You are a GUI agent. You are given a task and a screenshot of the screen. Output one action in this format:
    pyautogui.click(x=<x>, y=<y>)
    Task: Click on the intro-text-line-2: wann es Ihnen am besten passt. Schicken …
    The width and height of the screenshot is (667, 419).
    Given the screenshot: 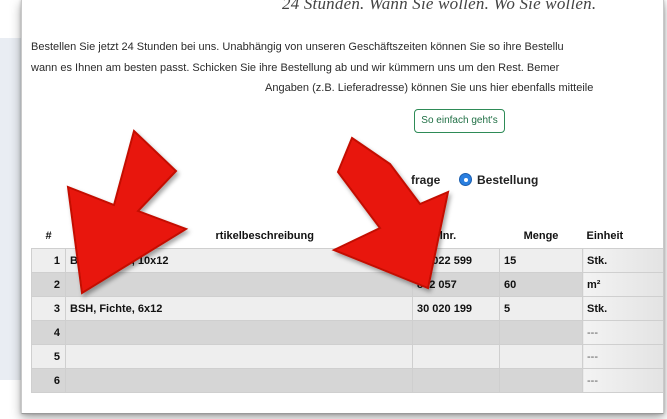 What is the action you would take?
    pyautogui.click(x=295, y=68)
    